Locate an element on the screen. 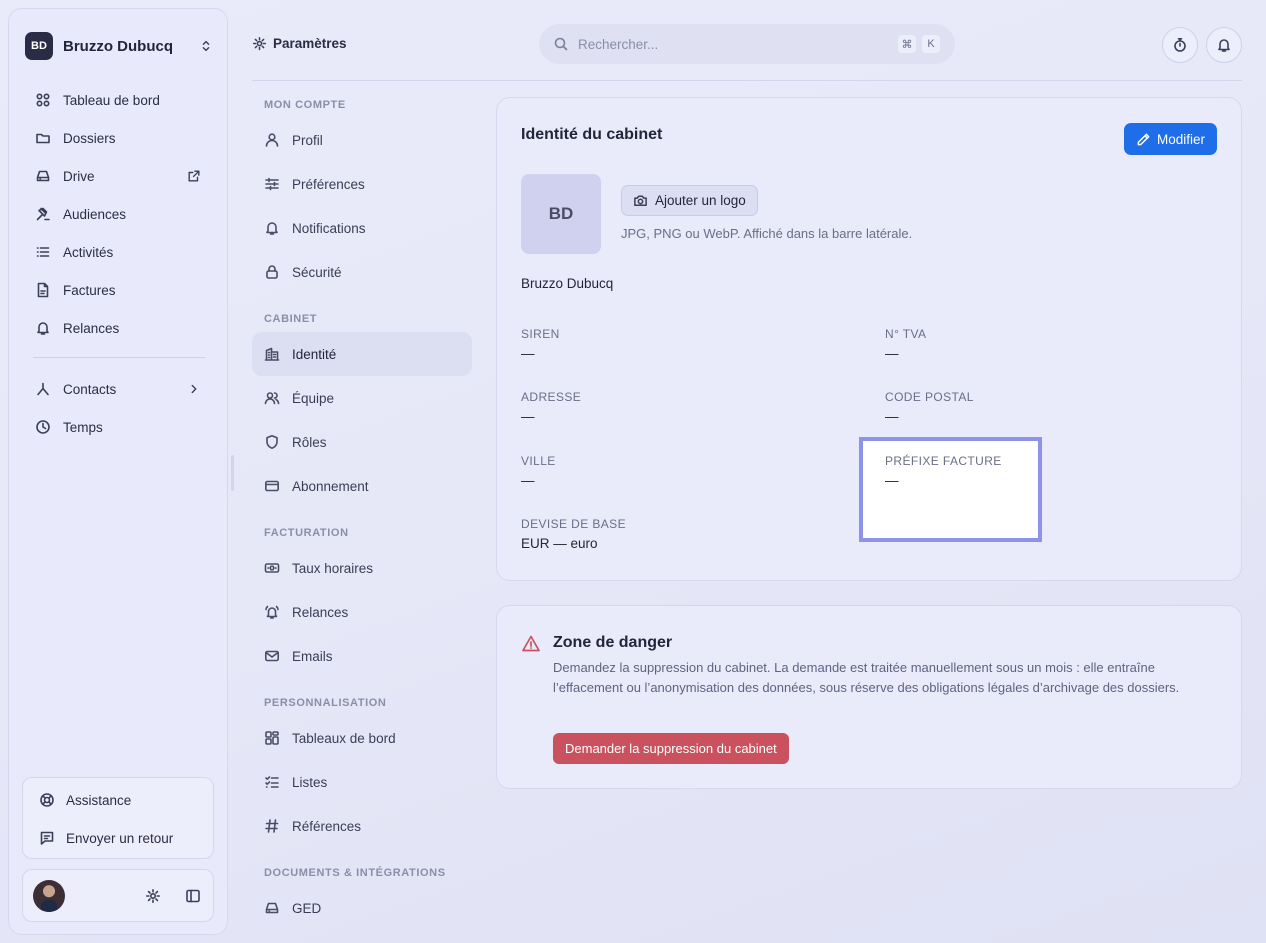 This screenshot has height=943, width=1266. page-title: Paramètres is located at coordinates (310, 43).